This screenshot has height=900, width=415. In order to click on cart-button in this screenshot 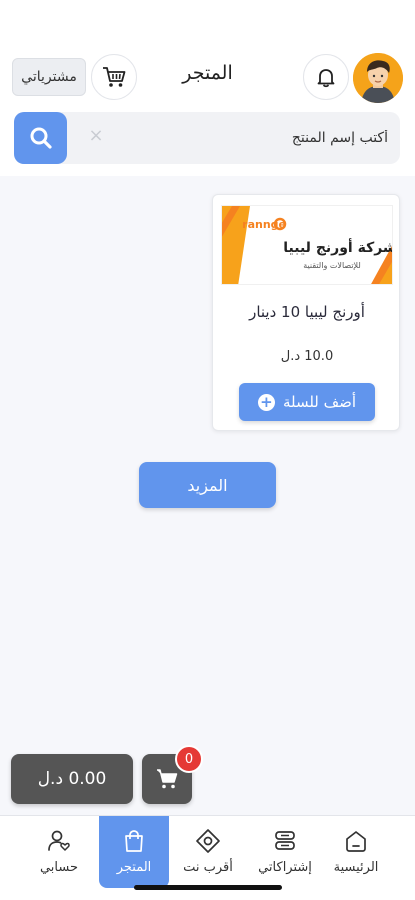, I will do `click(114, 77)`.